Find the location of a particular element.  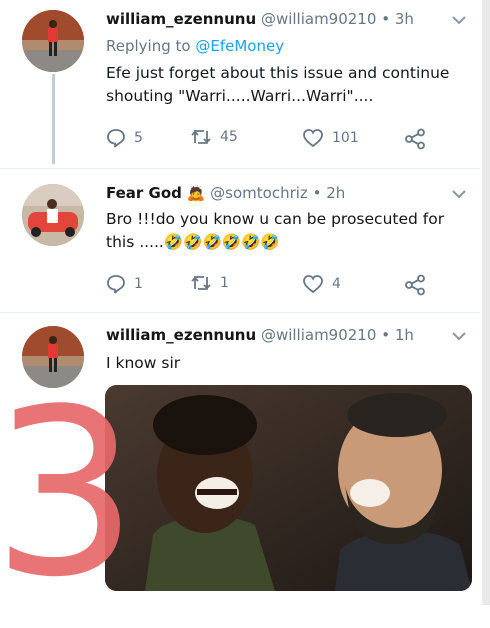

like-count: 4 is located at coordinates (336, 284).